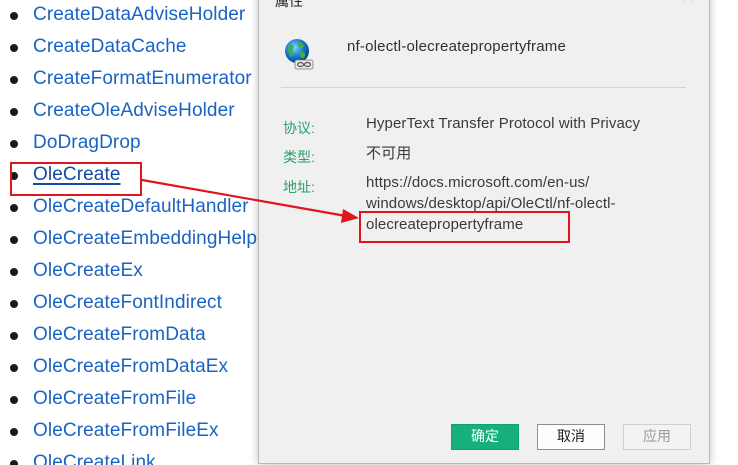 This screenshot has height=465, width=738. What do you see at coordinates (134, 111) in the screenshot?
I see `api-link: CreateOleAdviseHolder` at bounding box center [134, 111].